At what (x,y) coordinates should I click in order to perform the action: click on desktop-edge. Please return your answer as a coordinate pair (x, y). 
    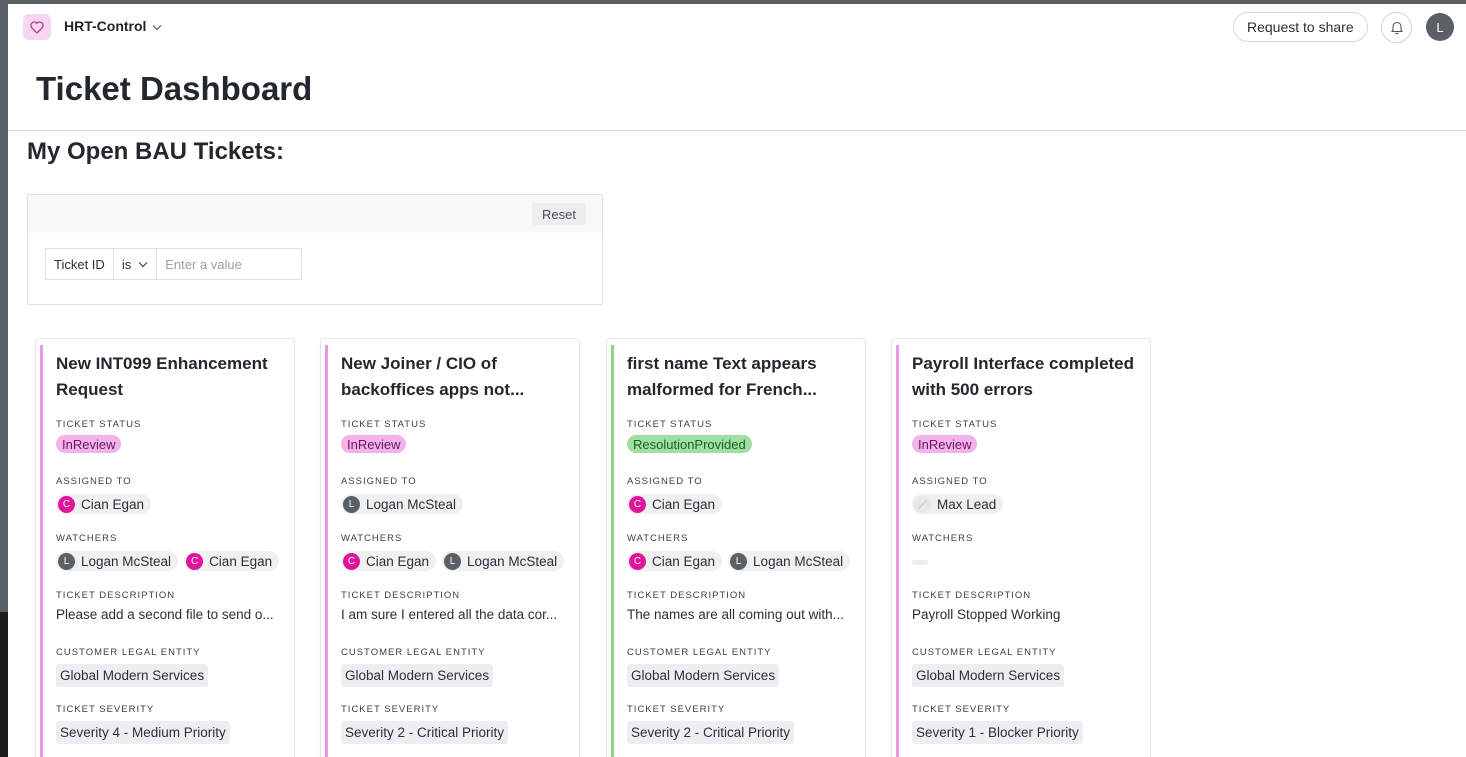
    Looking at the image, I should click on (4, 684).